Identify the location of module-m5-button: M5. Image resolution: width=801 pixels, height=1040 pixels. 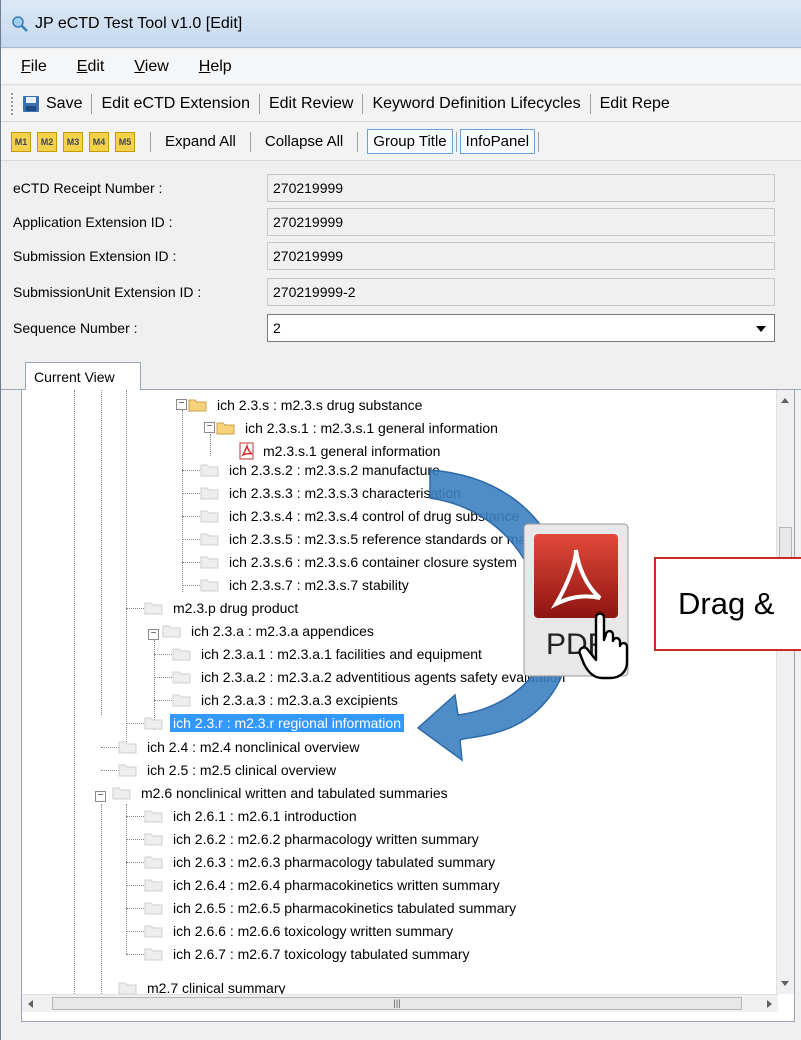
(125, 141).